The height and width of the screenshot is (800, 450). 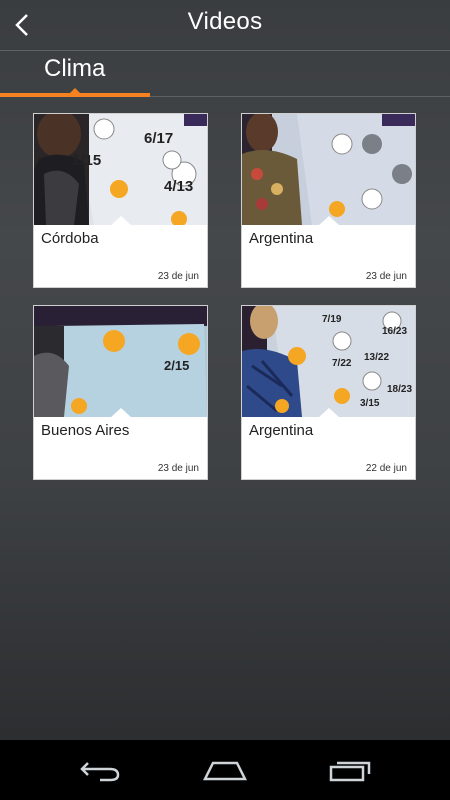 I want to click on video-card: 6/17 1/15 4/13 Córdoba 23 de jun, so click(x=120, y=200).